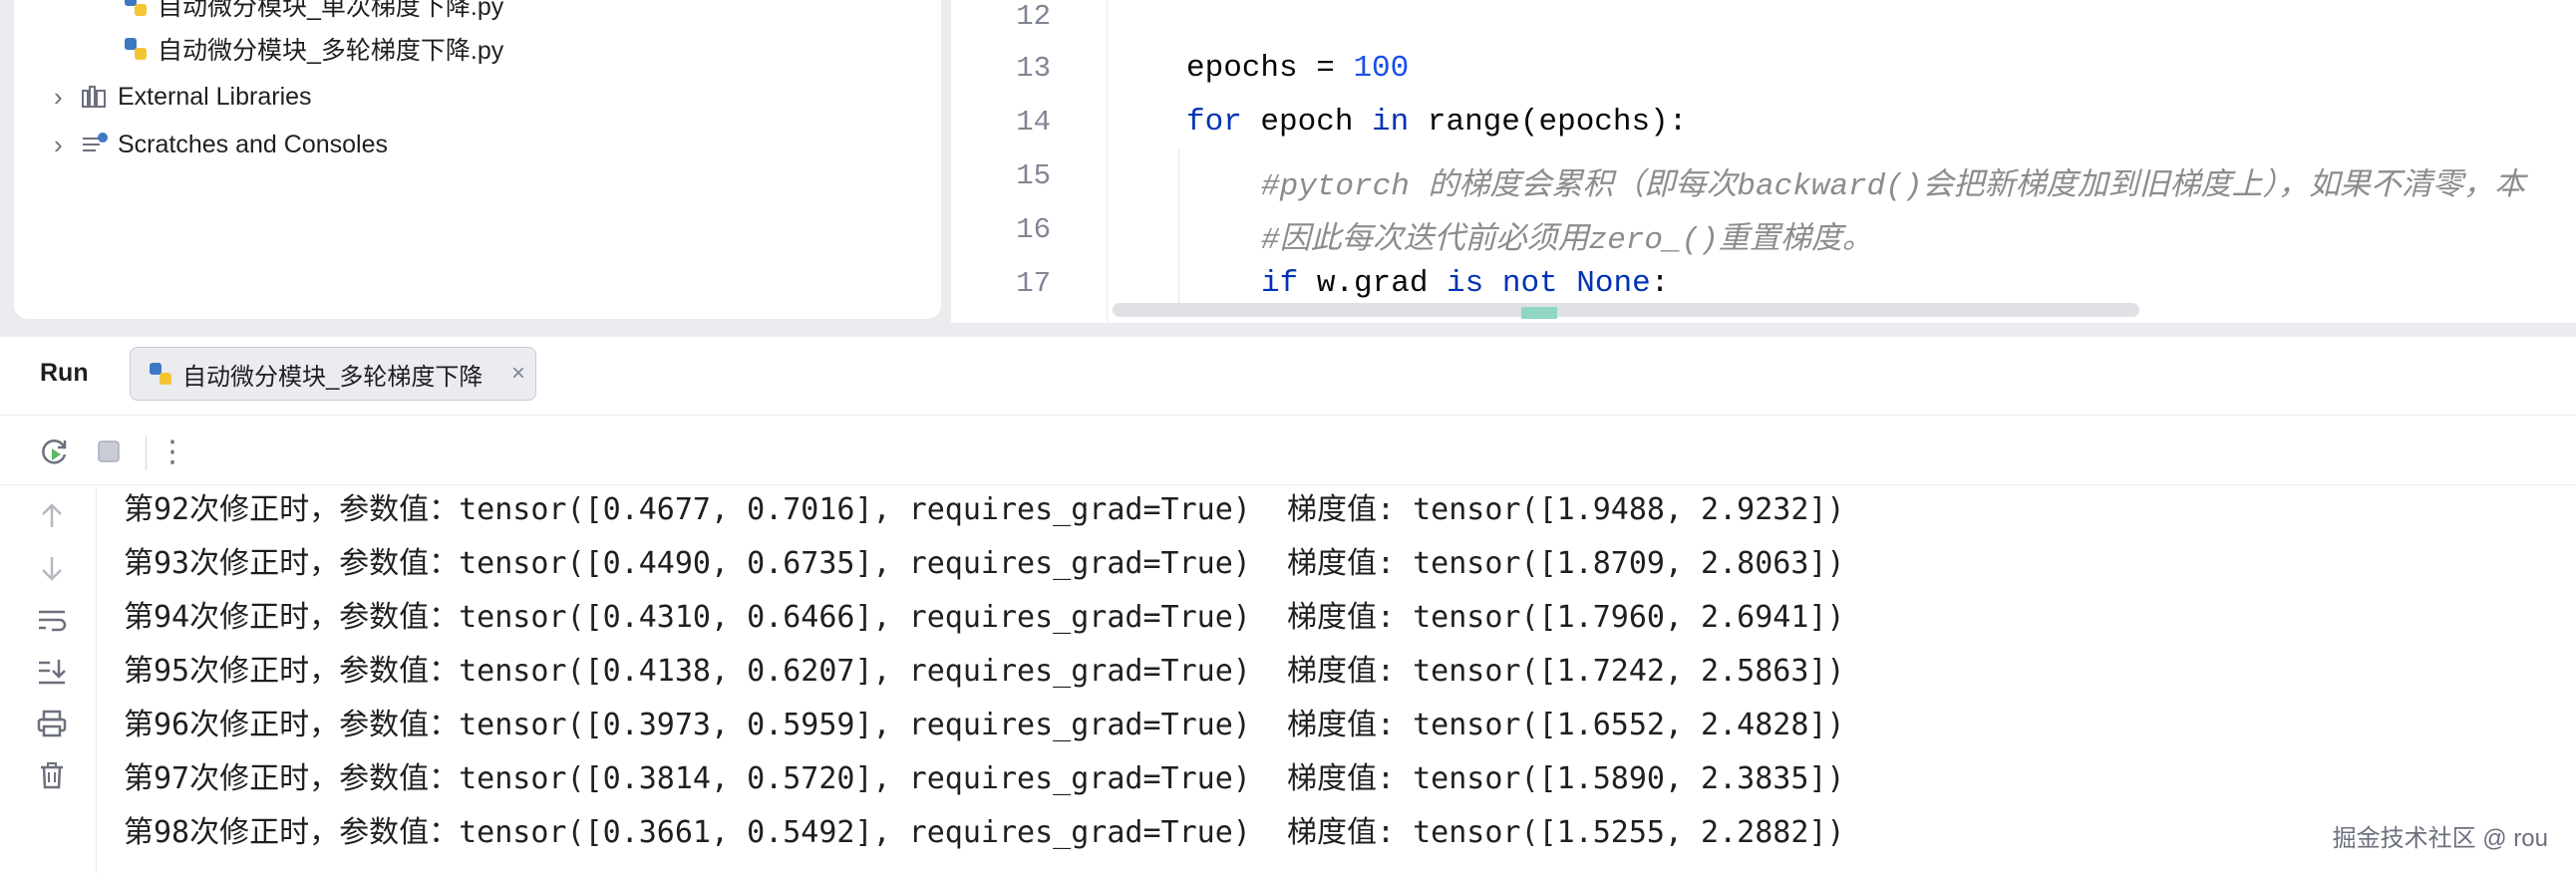  I want to click on tree-file-multi-descent: 自动微分模块_多轮梯度下降.py, so click(312, 49).